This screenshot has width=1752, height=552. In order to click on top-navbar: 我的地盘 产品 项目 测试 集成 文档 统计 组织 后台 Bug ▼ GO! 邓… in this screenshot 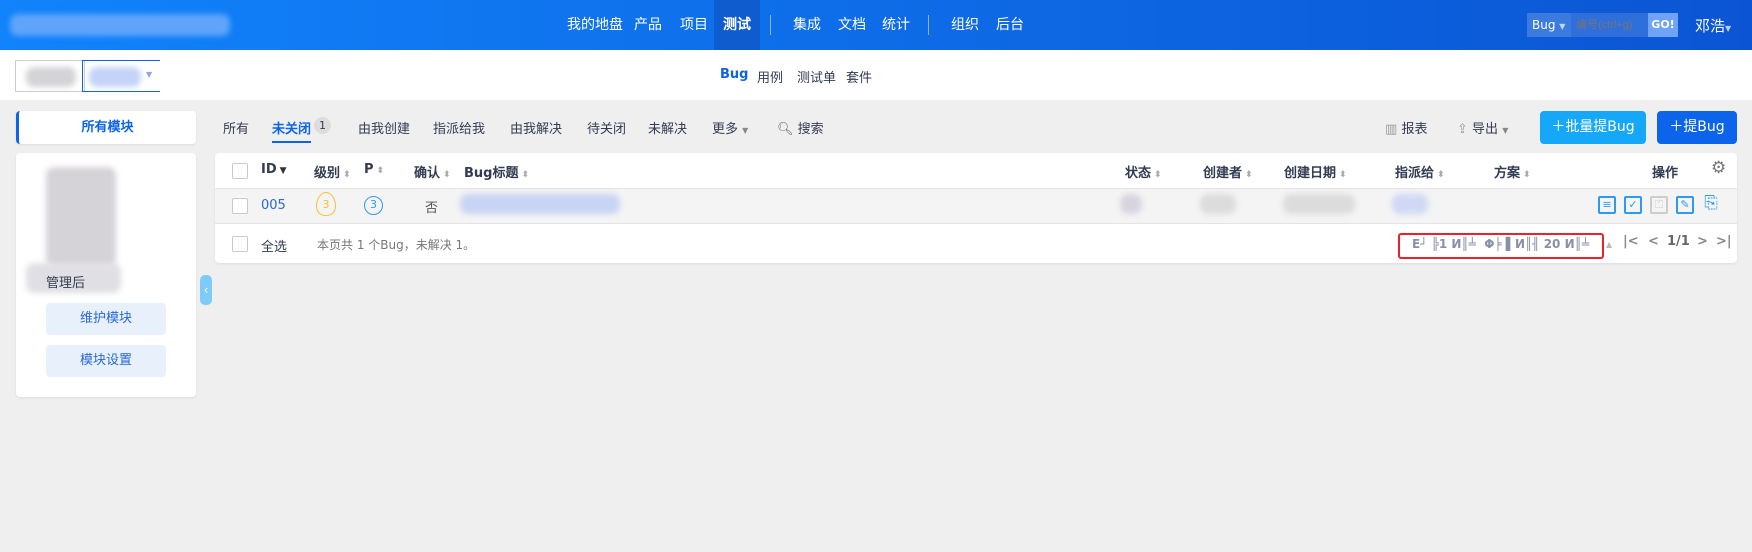, I will do `click(876, 25)`.